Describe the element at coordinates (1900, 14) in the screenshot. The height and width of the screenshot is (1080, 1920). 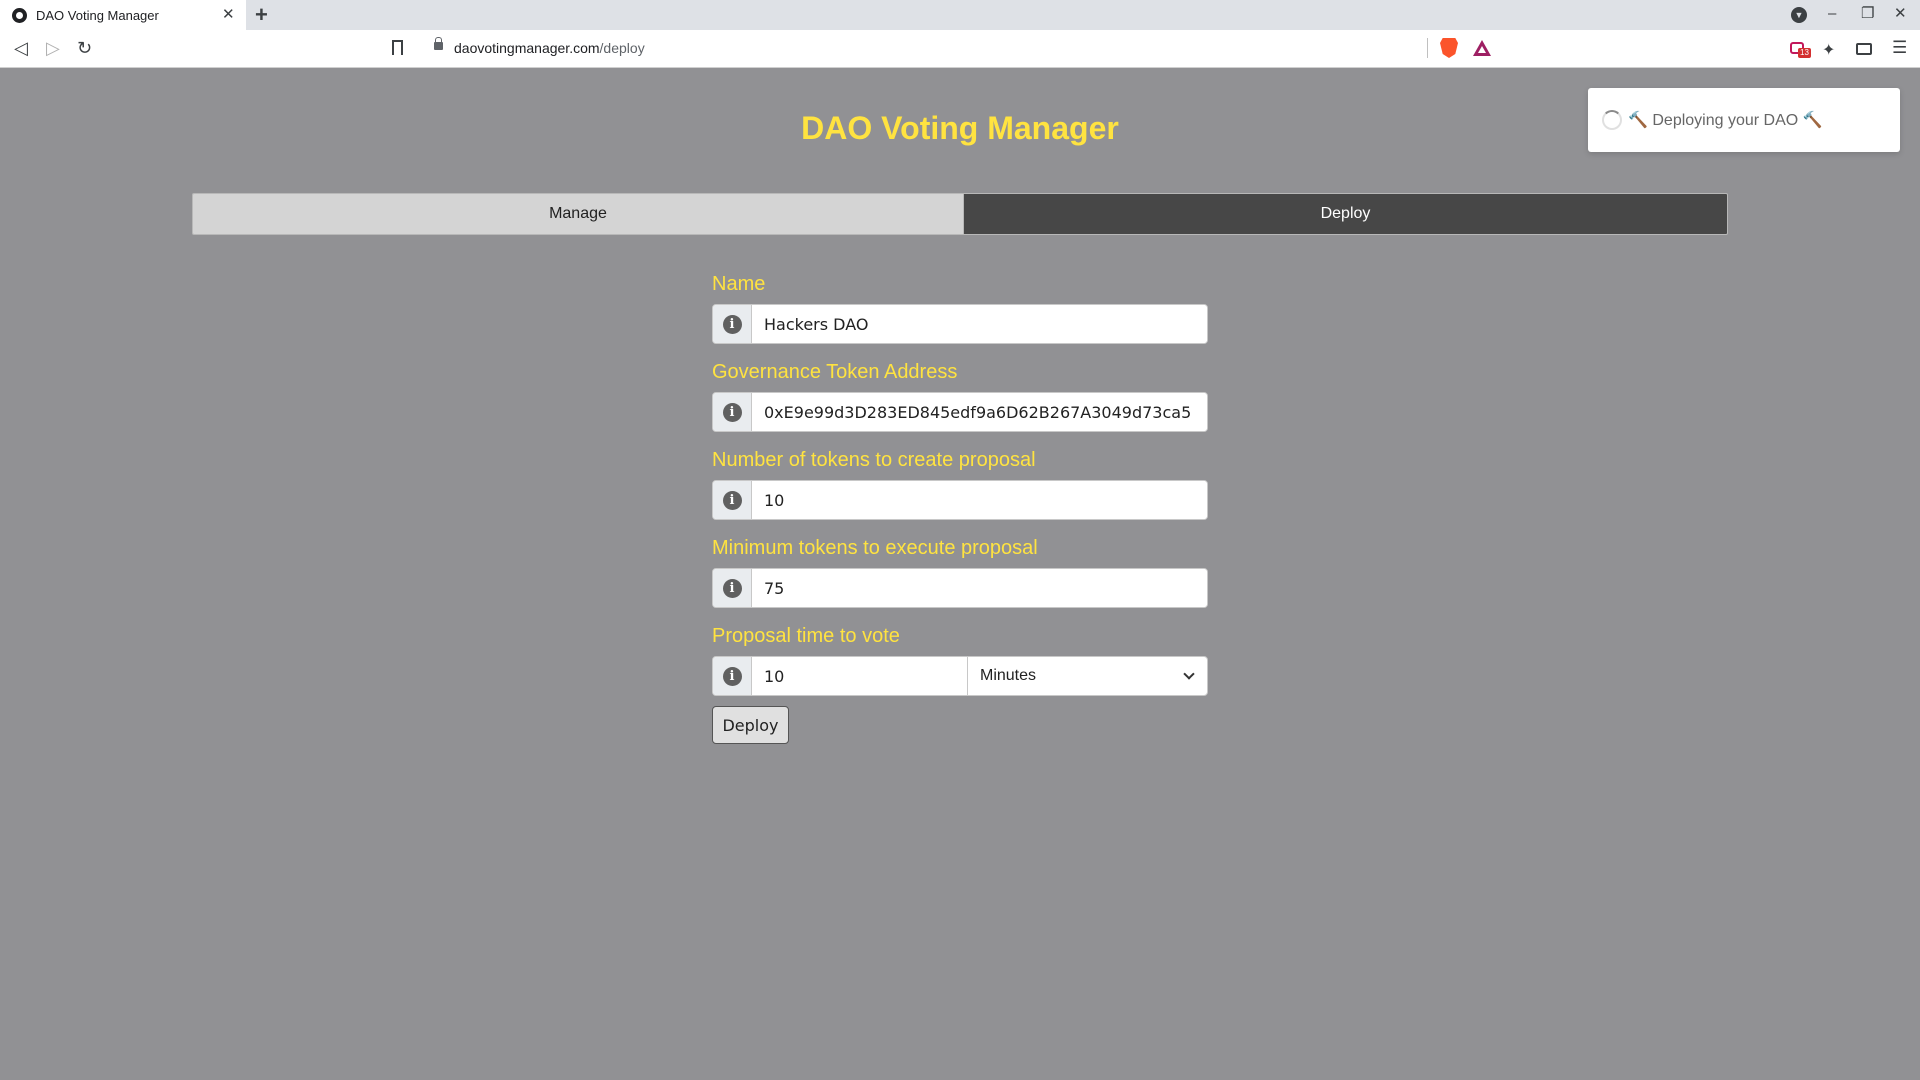
I see `window-close-icon: ✕` at that location.